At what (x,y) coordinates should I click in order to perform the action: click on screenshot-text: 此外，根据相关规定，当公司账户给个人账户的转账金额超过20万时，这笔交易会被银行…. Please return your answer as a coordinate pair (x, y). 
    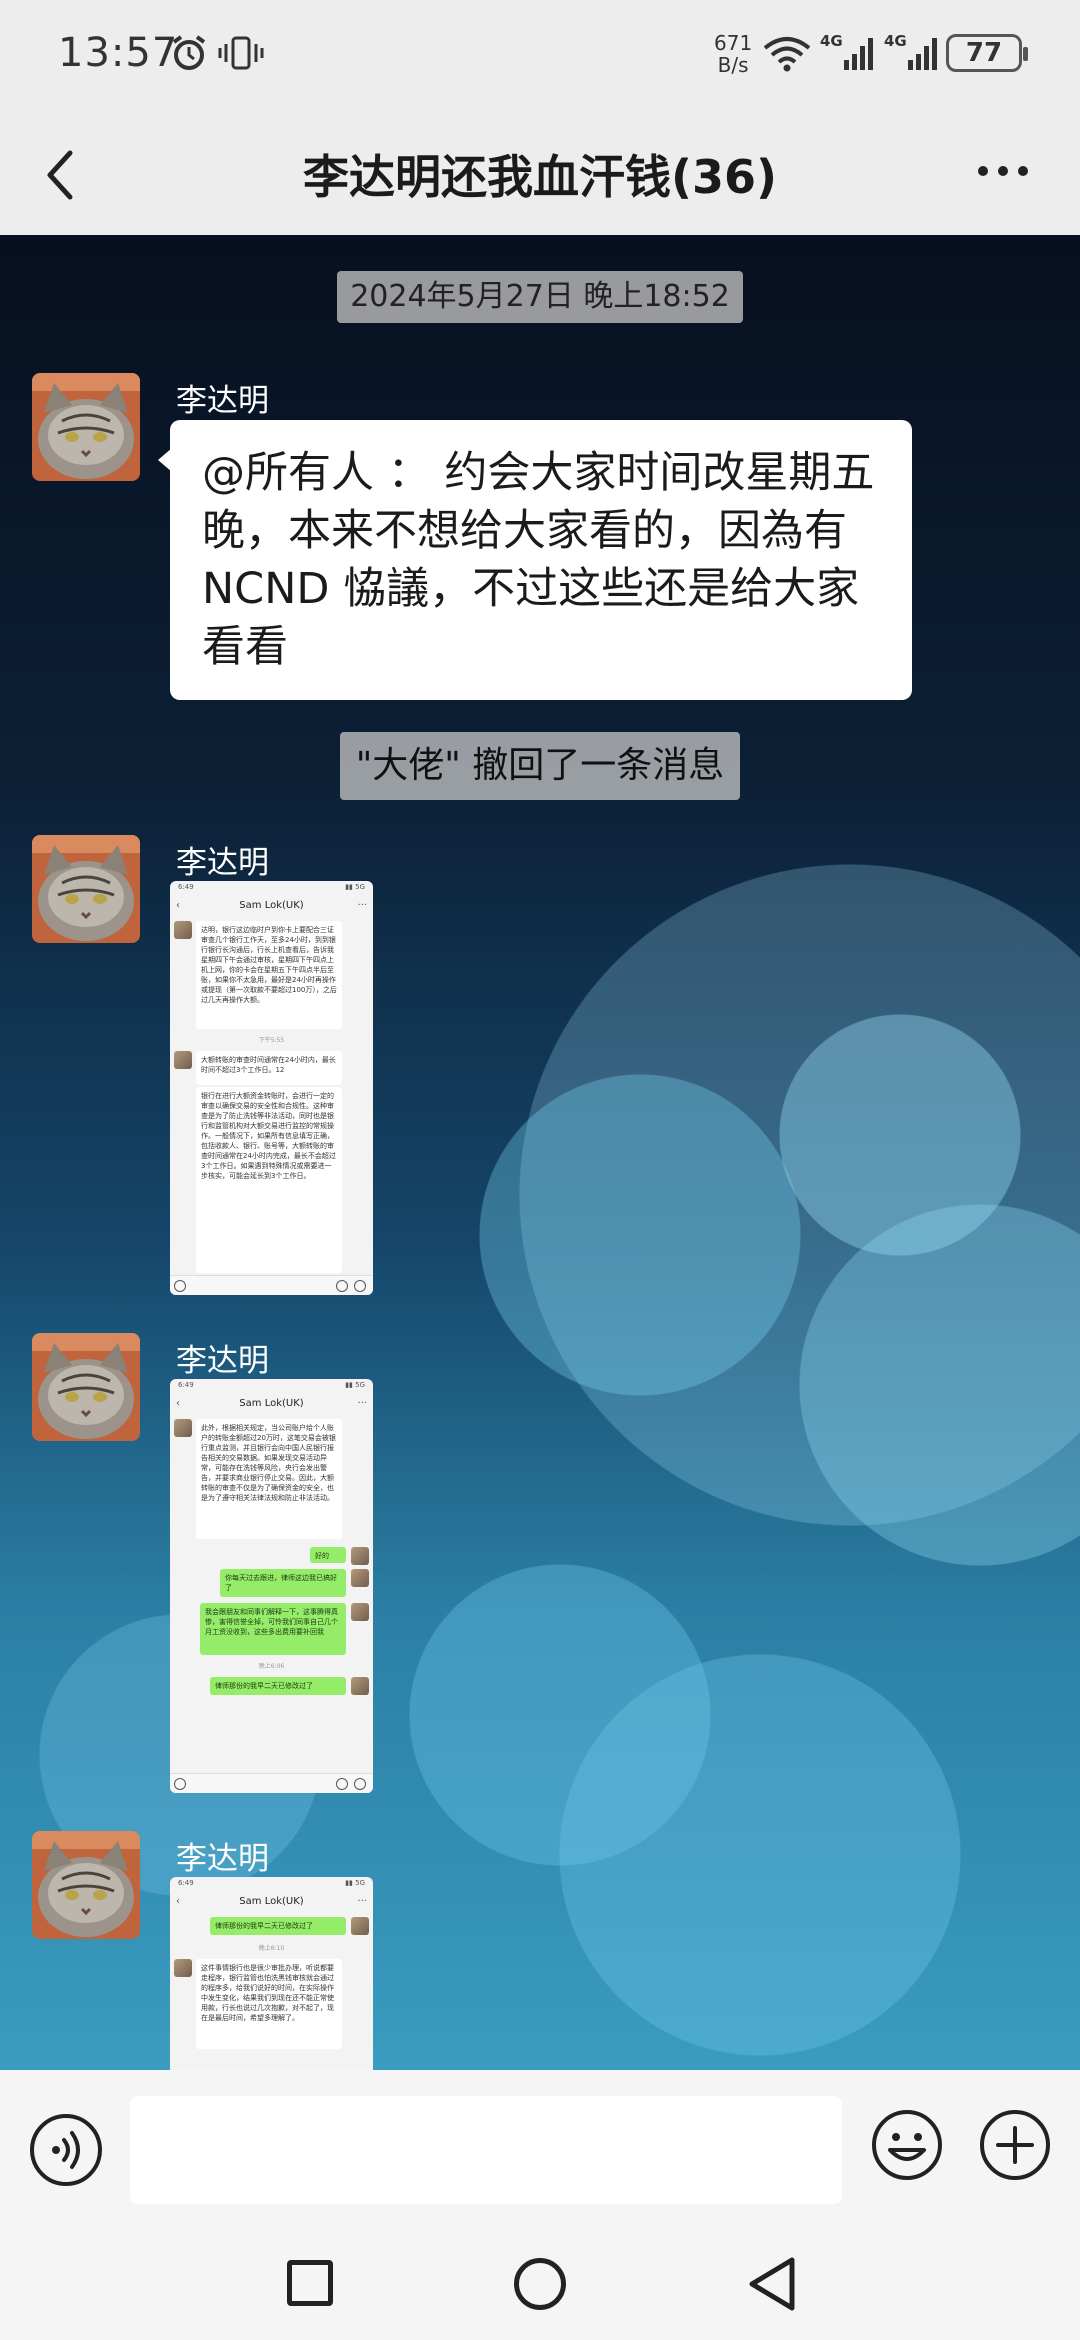
    Looking at the image, I should click on (269, 1479).